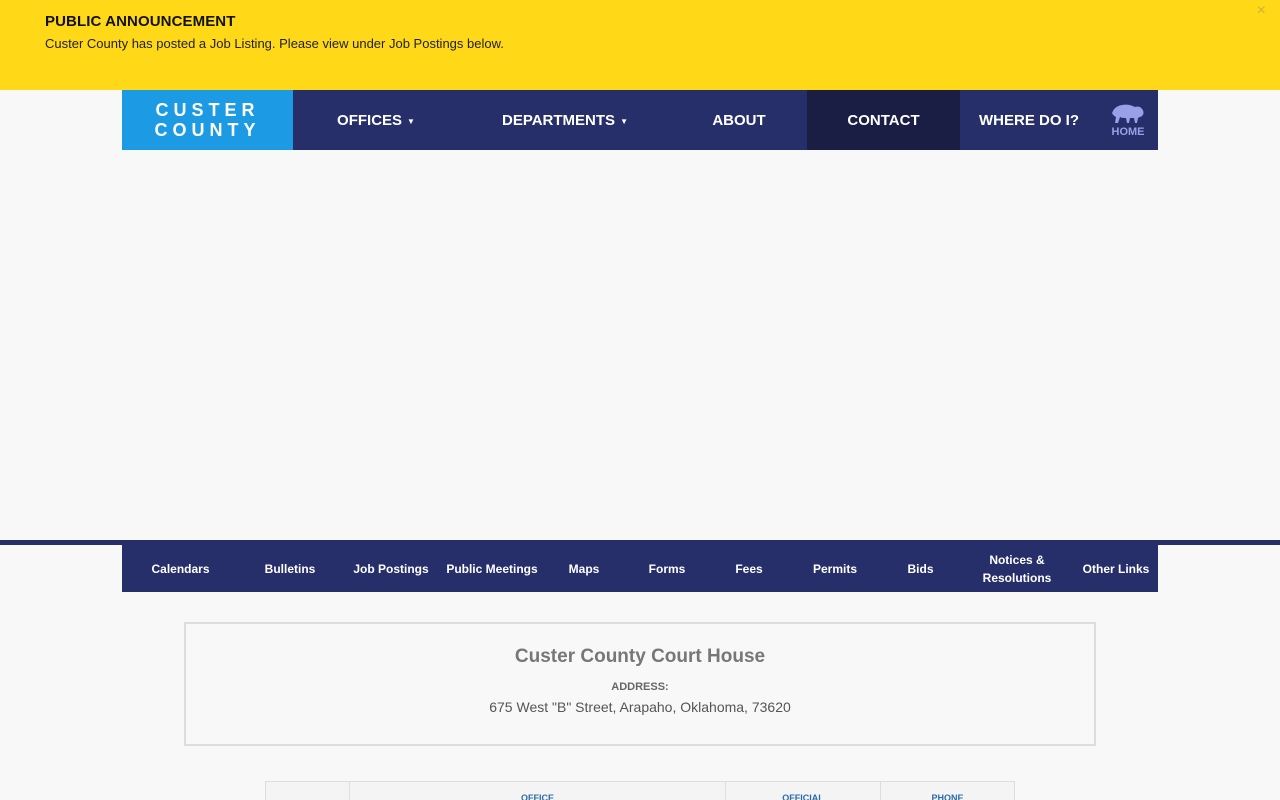 This screenshot has width=1280, height=800. I want to click on bison-icon, so click(1128, 113).